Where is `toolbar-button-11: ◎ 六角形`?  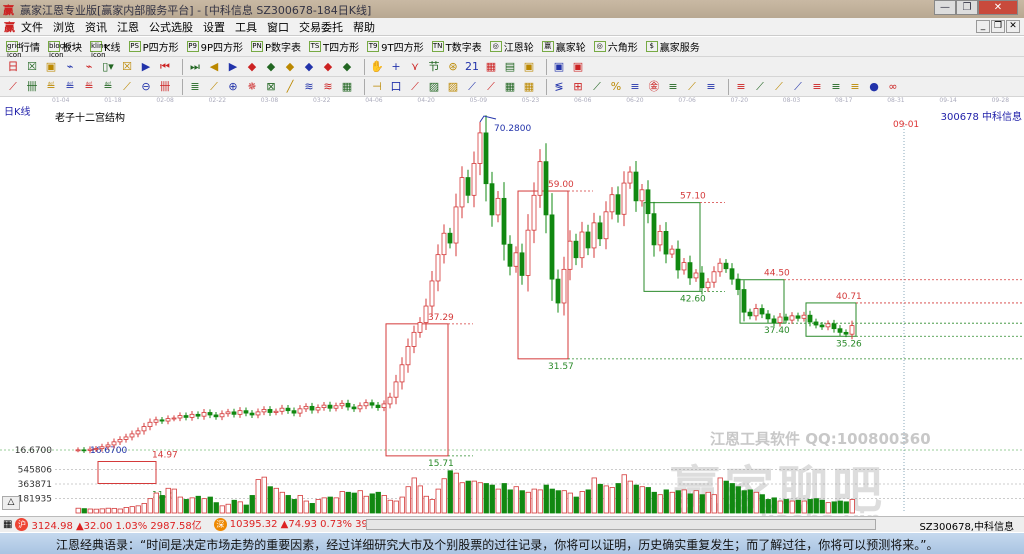 toolbar-button-11: ◎ 六角形 is located at coordinates (615, 46).